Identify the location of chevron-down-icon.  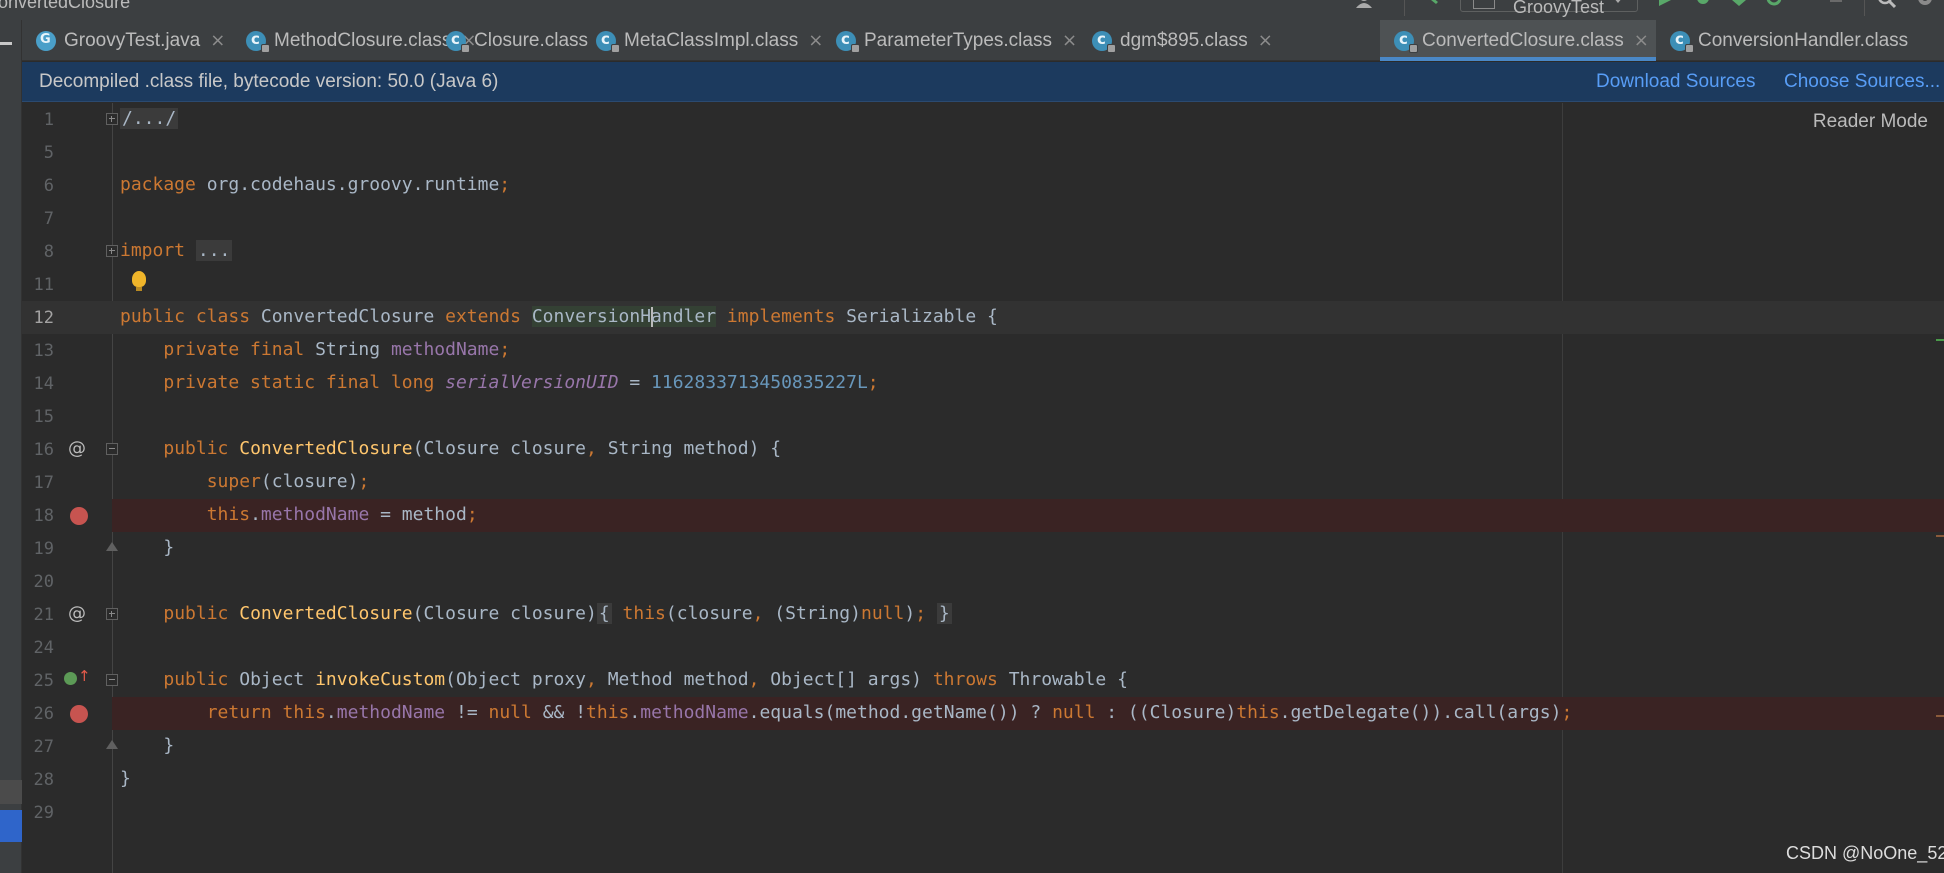
(1618, 1).